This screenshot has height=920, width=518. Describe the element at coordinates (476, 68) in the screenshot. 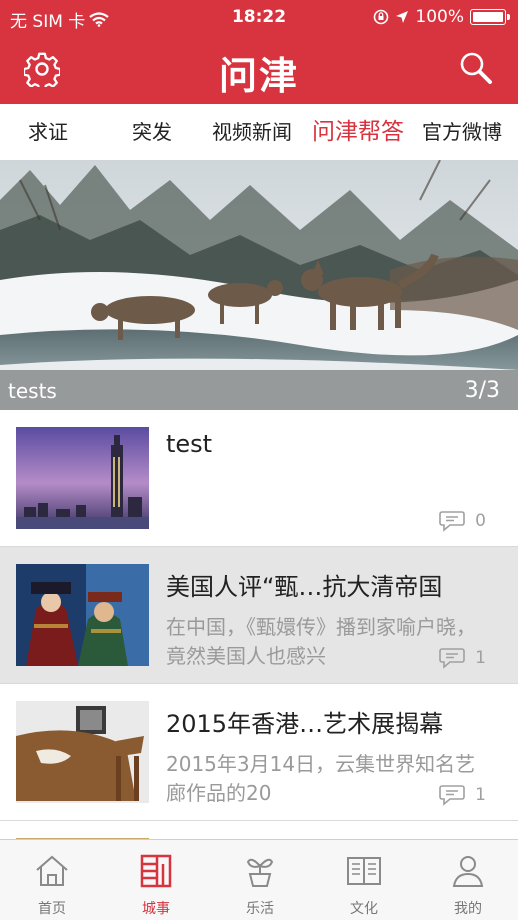

I see `search-icon` at that location.